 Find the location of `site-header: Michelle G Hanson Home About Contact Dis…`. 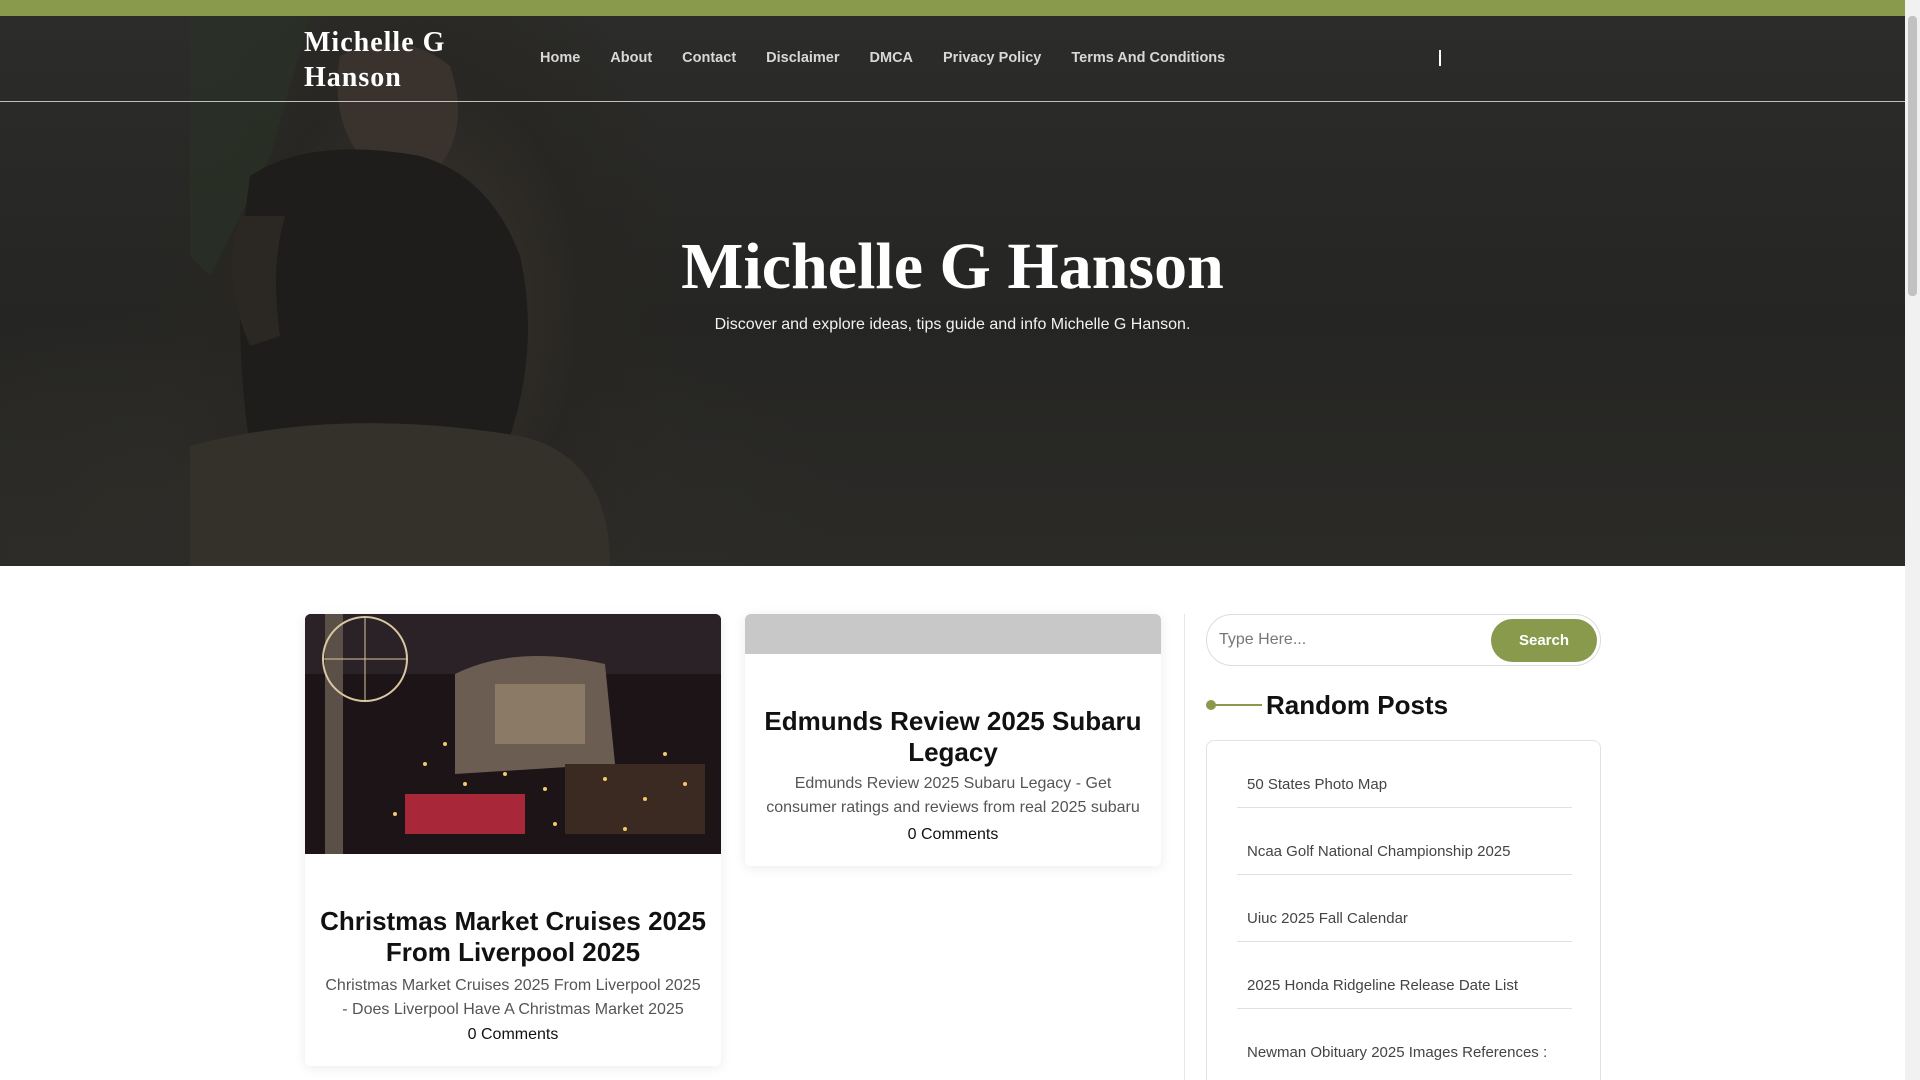

site-header: Michelle G Hanson Home About Contact Dis… is located at coordinates (952, 59).